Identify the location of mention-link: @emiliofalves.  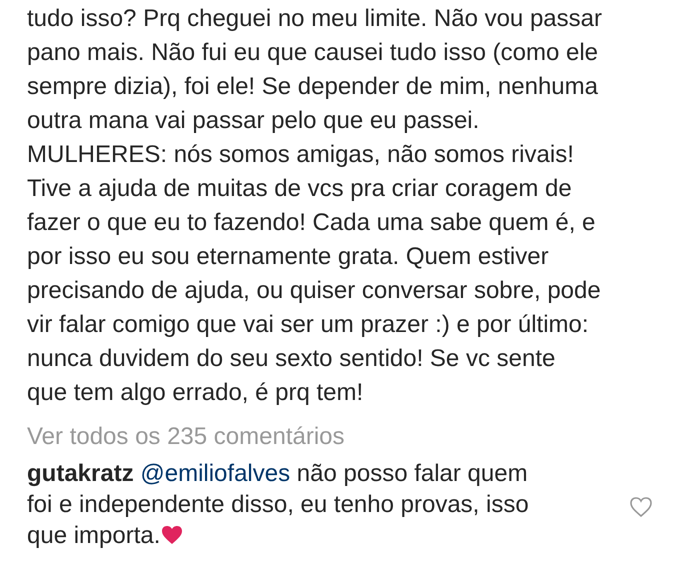
(215, 473).